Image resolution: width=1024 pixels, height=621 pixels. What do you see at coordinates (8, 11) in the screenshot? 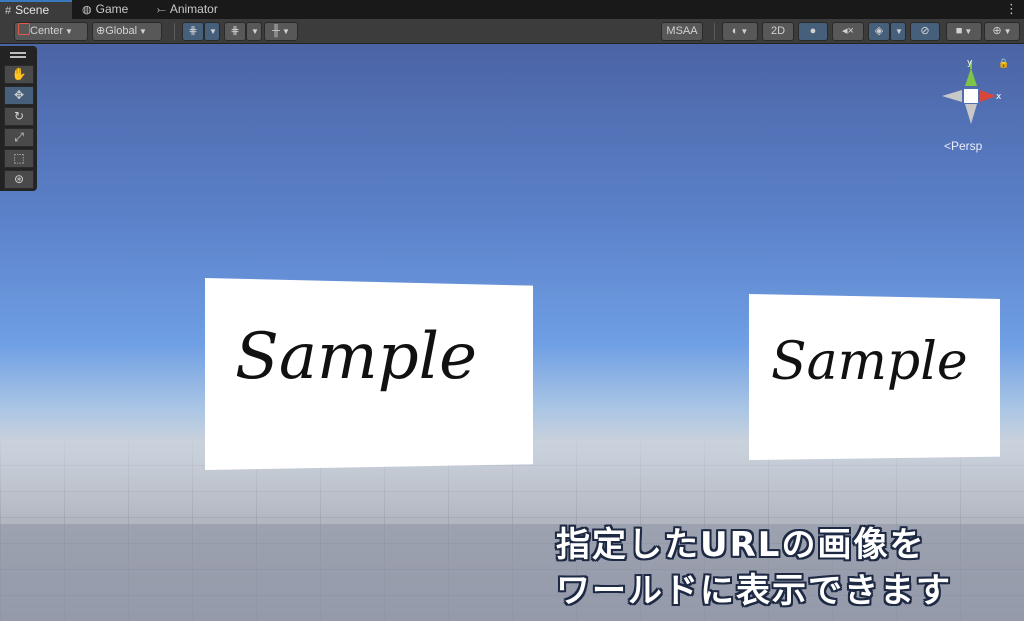
I see `grid-icon: #` at bounding box center [8, 11].